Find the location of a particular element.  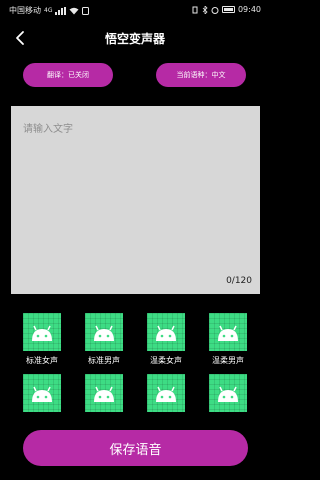

voice-option: 标准女声 is located at coordinates (43, 339).